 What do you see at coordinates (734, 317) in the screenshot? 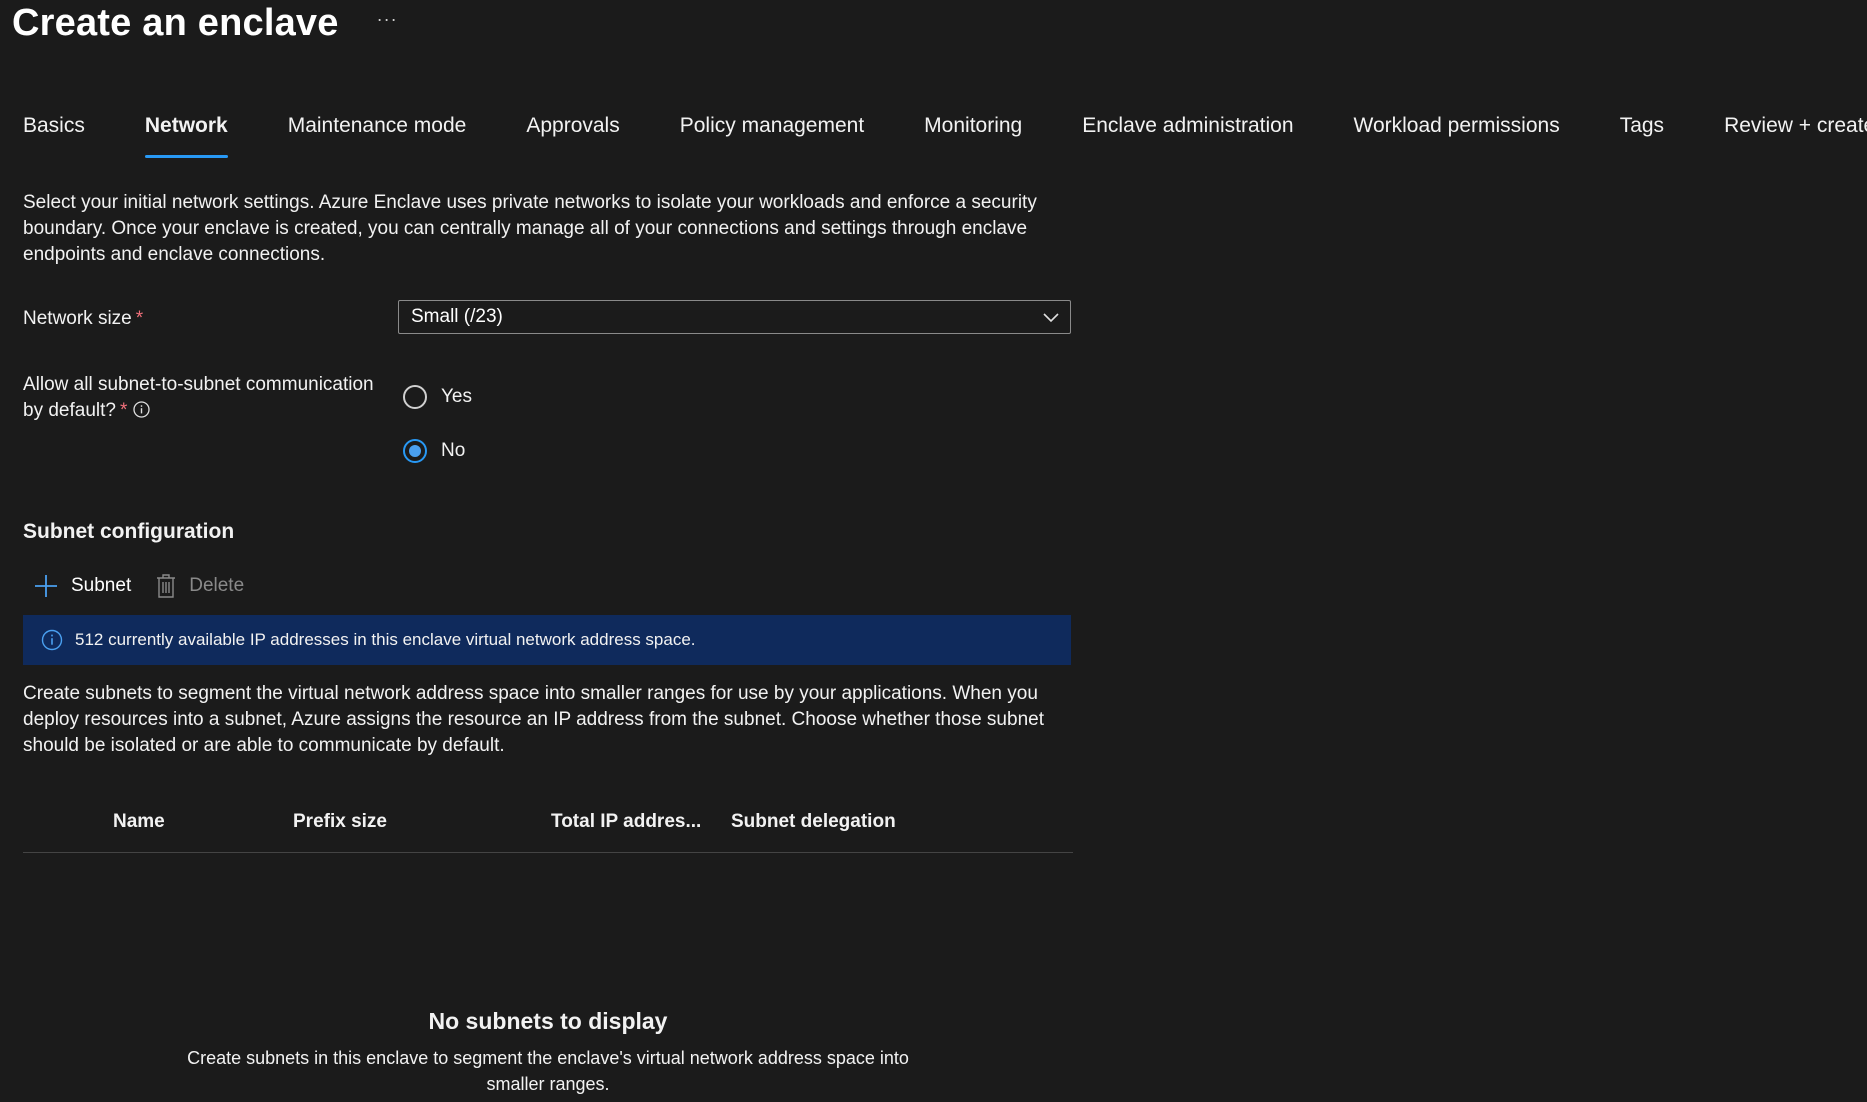
I see `network-size-dropdown: Small (/23)` at bounding box center [734, 317].